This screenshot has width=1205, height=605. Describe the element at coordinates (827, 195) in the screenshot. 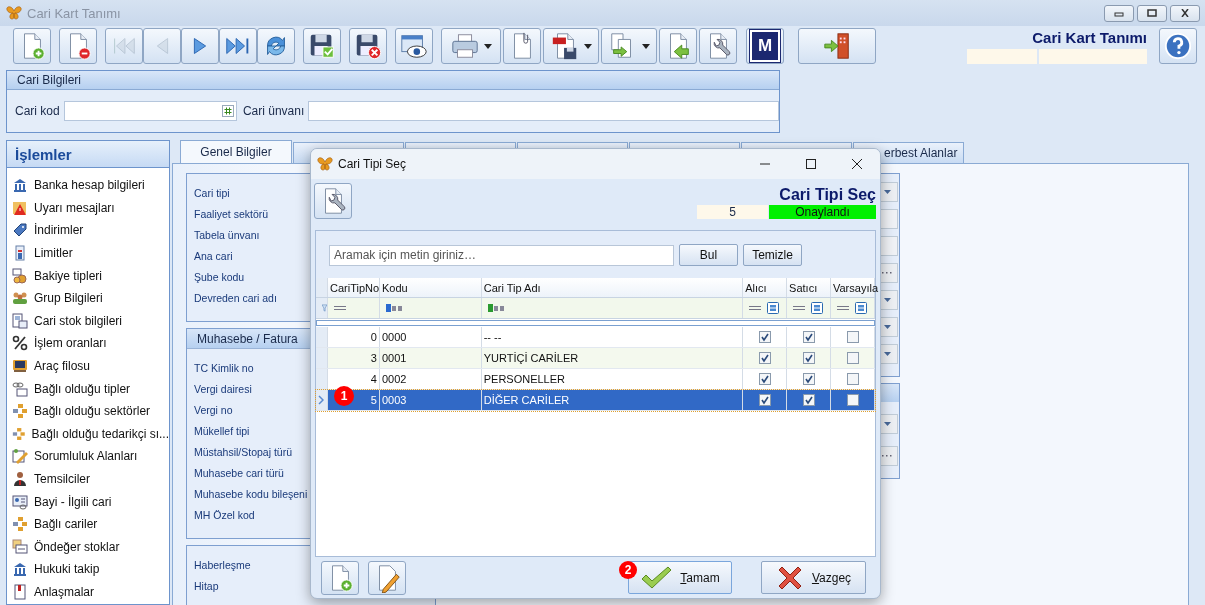

I see `dialog-heading: Cari Tipi Seç` at that location.